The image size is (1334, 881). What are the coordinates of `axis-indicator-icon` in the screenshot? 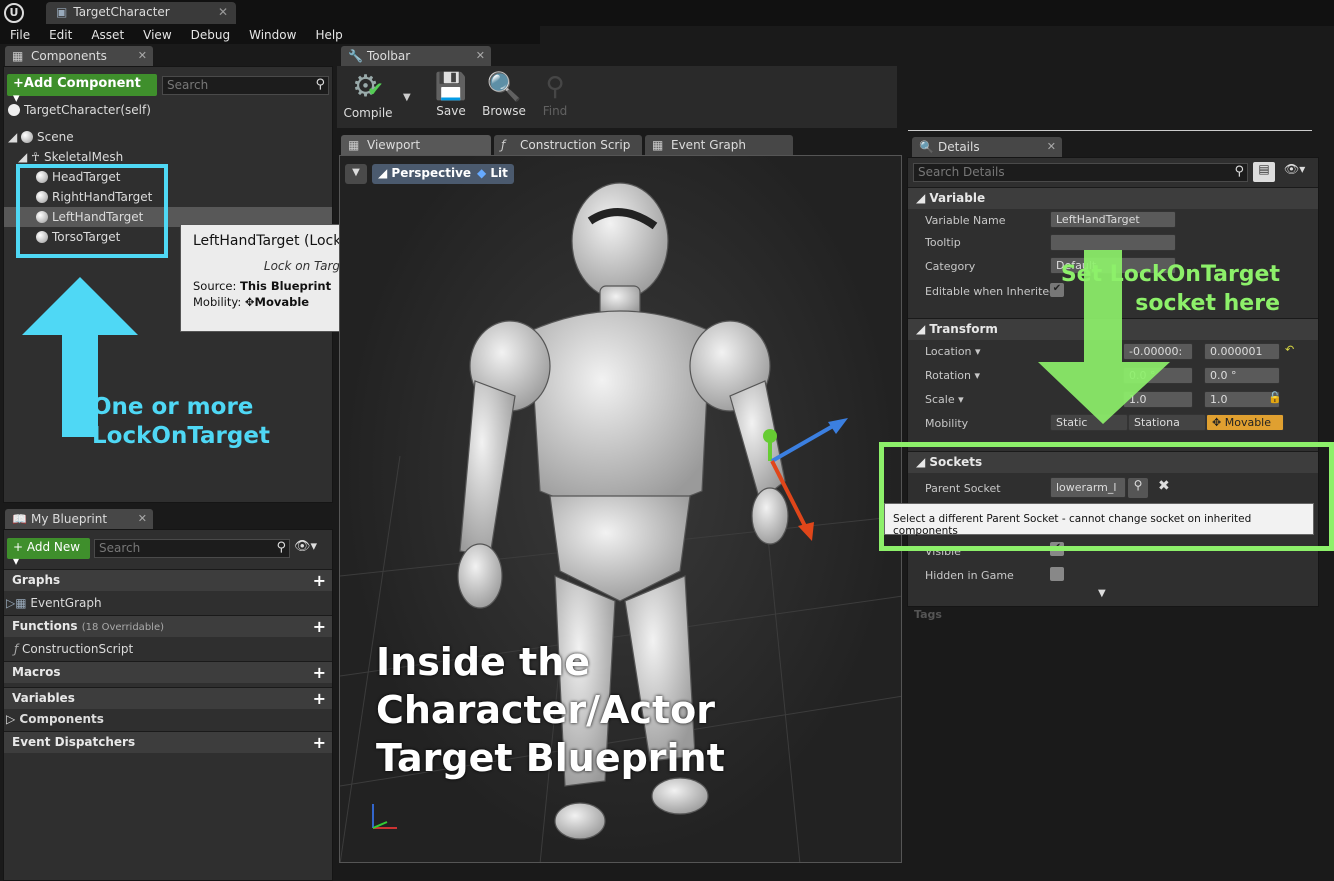 It's located at (384, 816).